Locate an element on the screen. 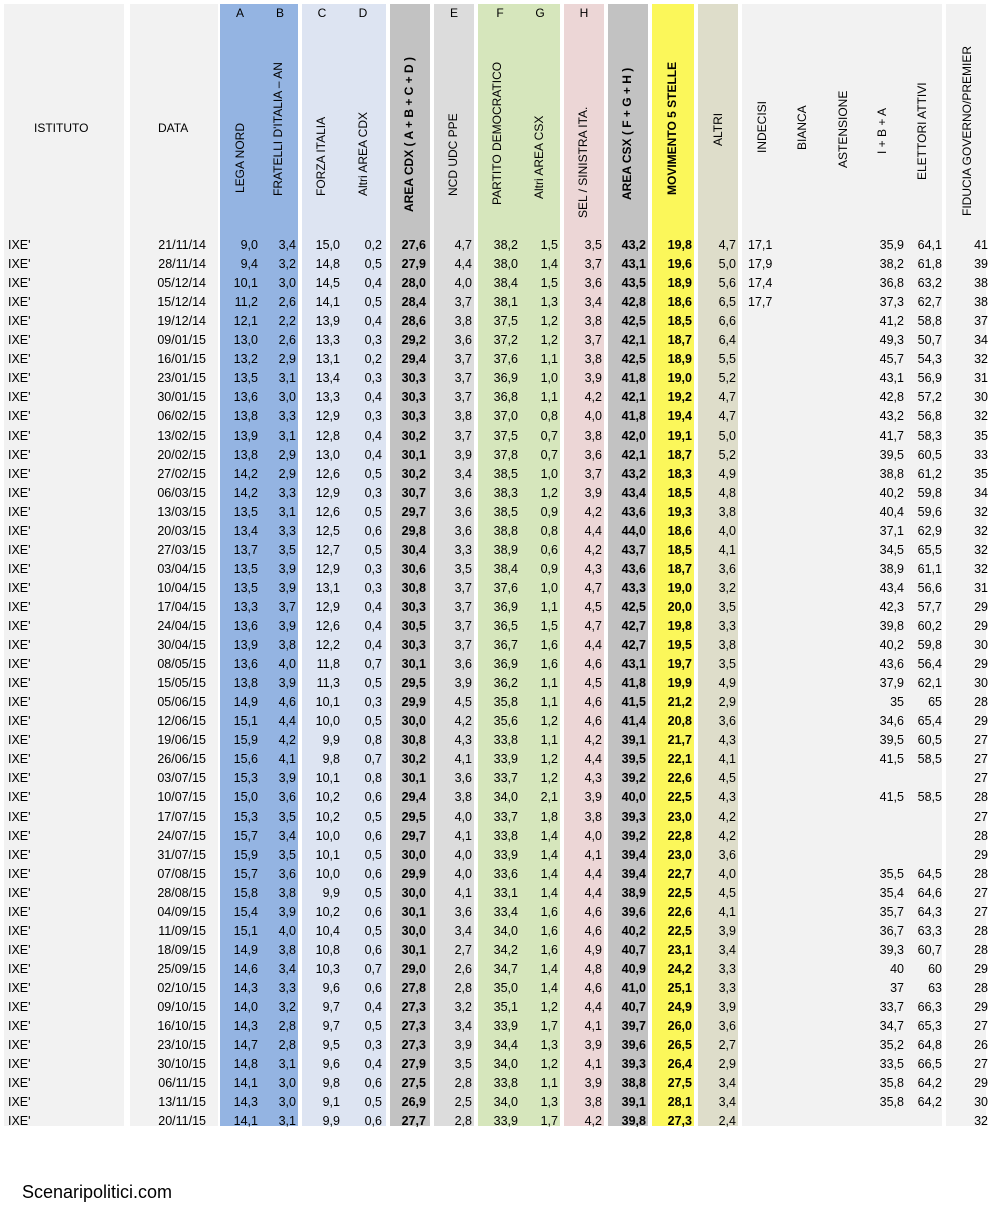 This screenshot has width=989, height=1223. cell-area-cdx: 30,5 is located at coordinates (413, 626).